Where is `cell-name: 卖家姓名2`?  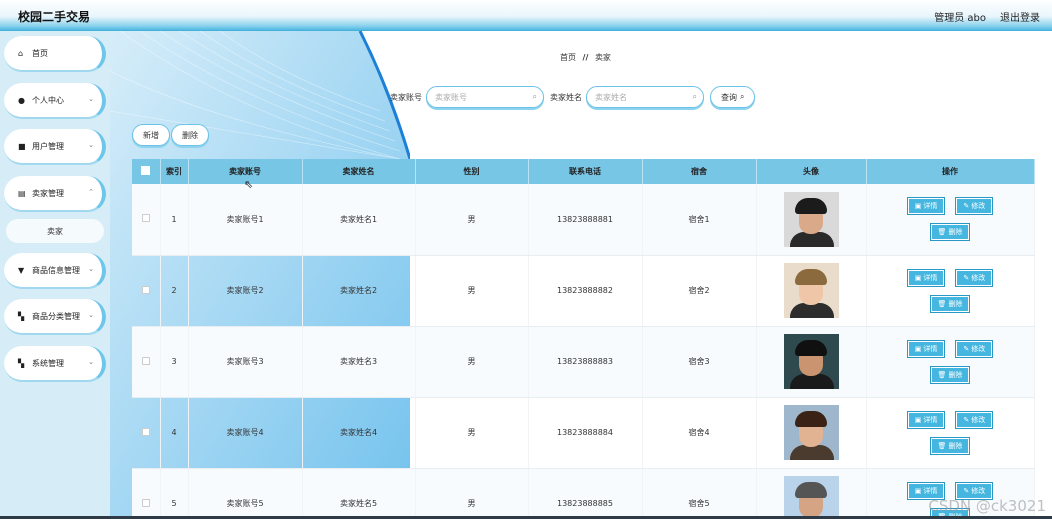 cell-name: 卖家姓名2 is located at coordinates (359, 291).